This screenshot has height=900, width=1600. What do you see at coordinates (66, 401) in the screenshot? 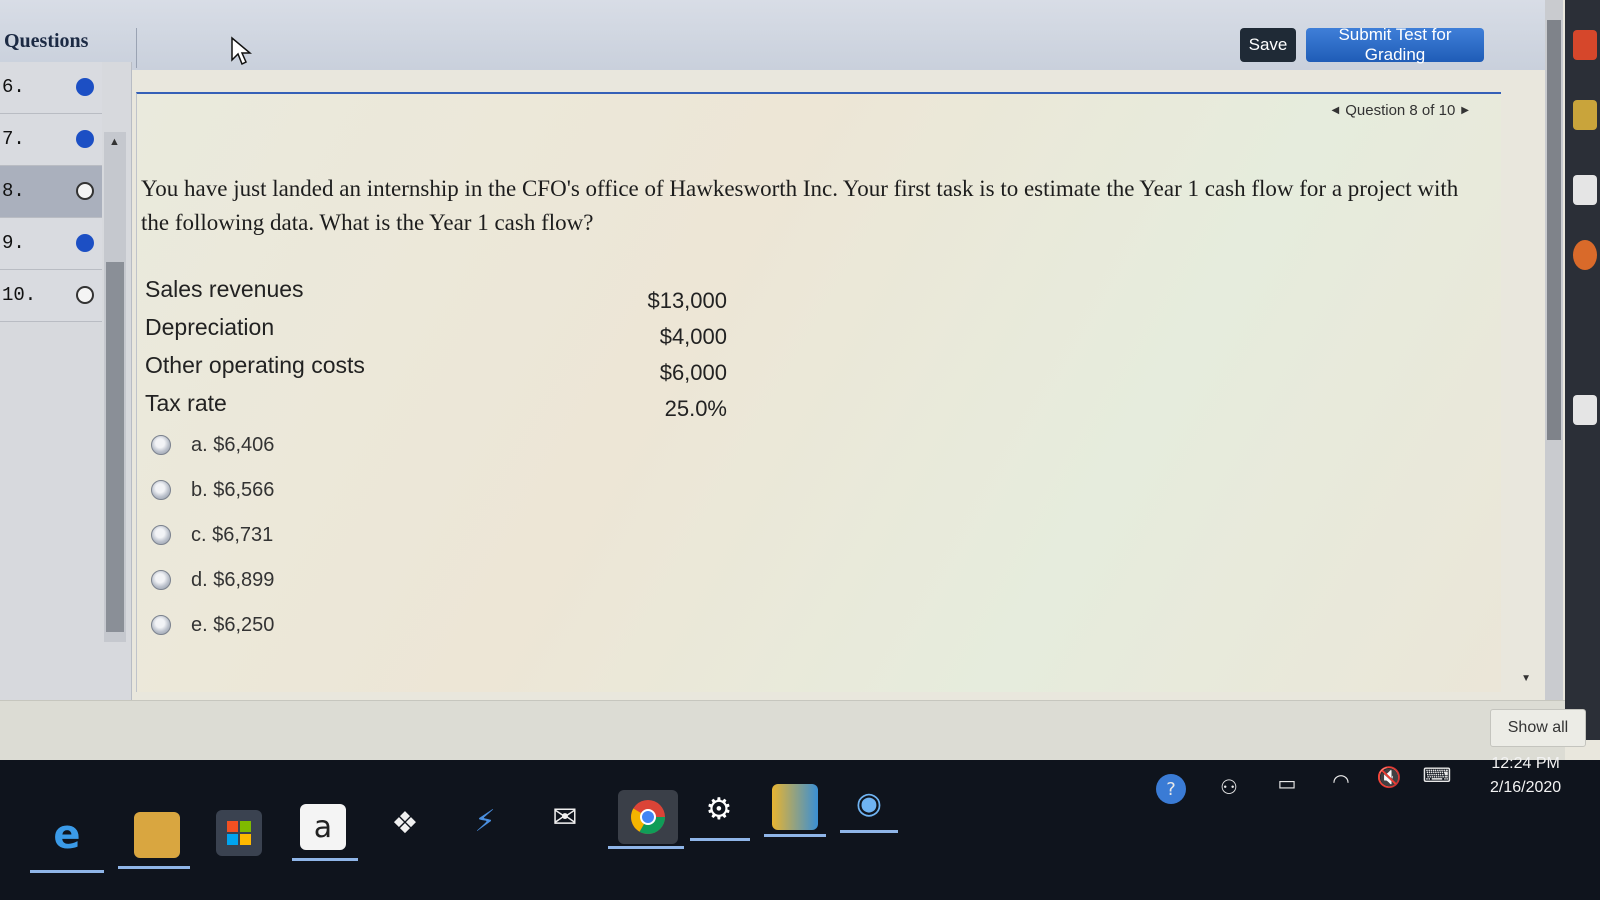
I see `question-list: 6. 7. 8. 9. 10. ▲` at bounding box center [66, 401].